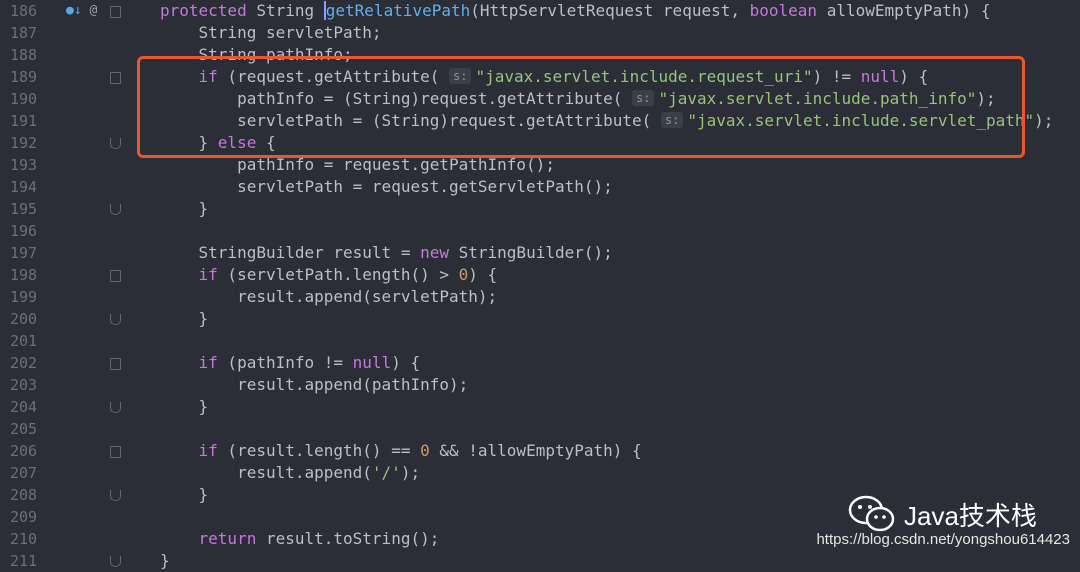  I want to click on line-number: 208, so click(24, 495).